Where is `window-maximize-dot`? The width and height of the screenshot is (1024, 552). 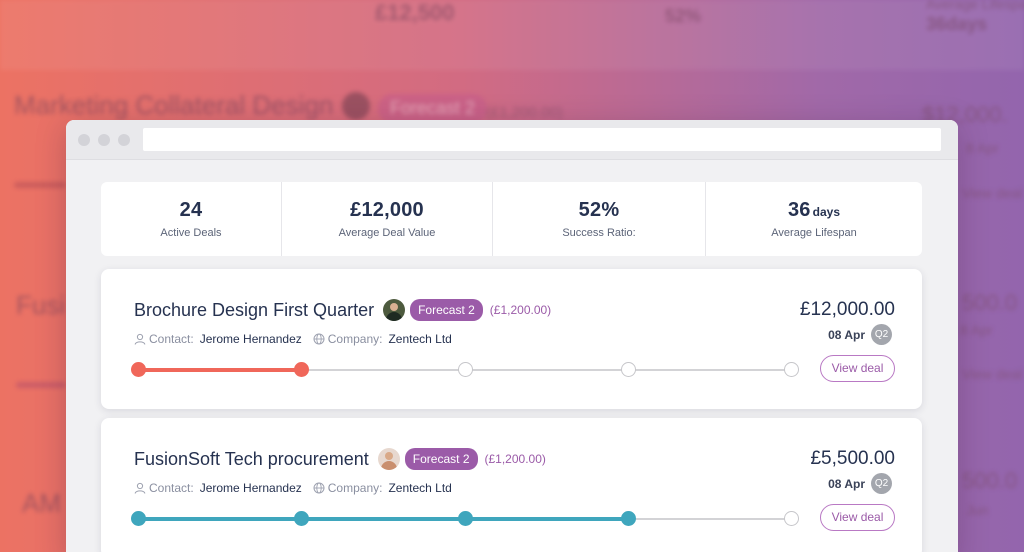
window-maximize-dot is located at coordinates (124, 140).